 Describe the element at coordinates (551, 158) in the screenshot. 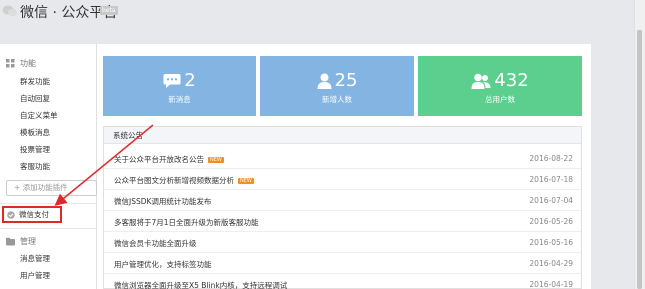

I see `notice-item-date: 2016-08-22` at that location.